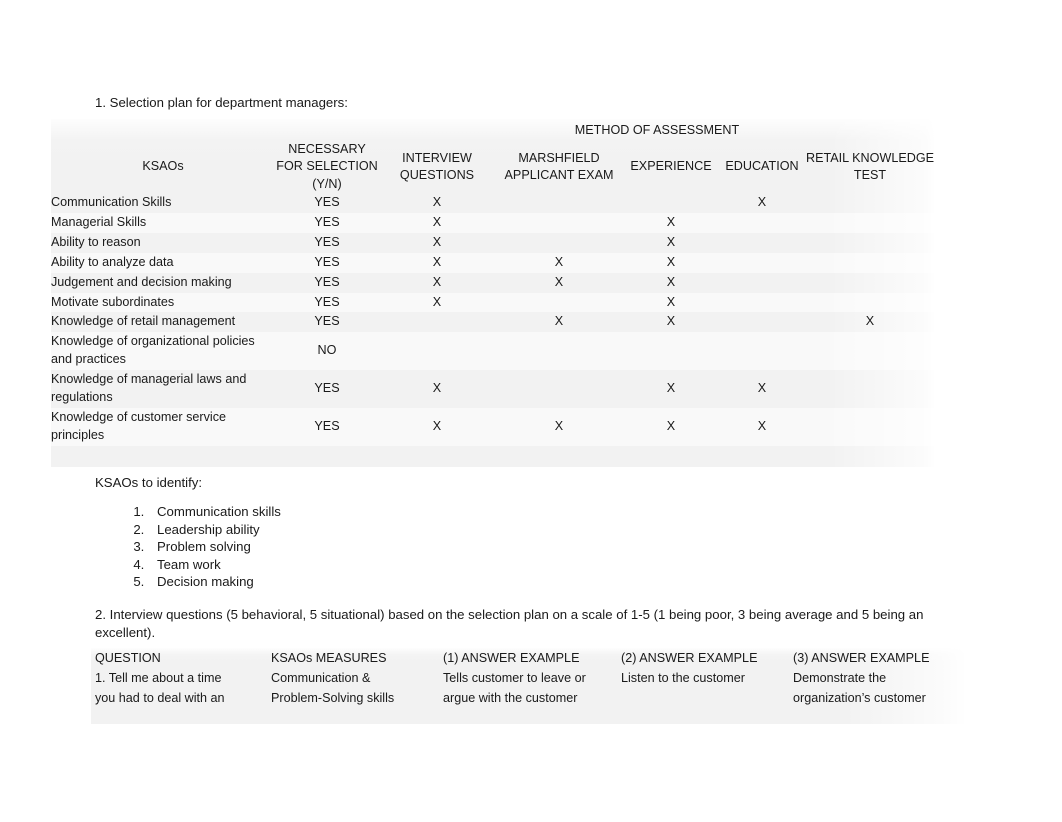 The image size is (1062, 822). What do you see at coordinates (111, 202) in the screenshot?
I see `cell-ksao-name: Communication Skills` at bounding box center [111, 202].